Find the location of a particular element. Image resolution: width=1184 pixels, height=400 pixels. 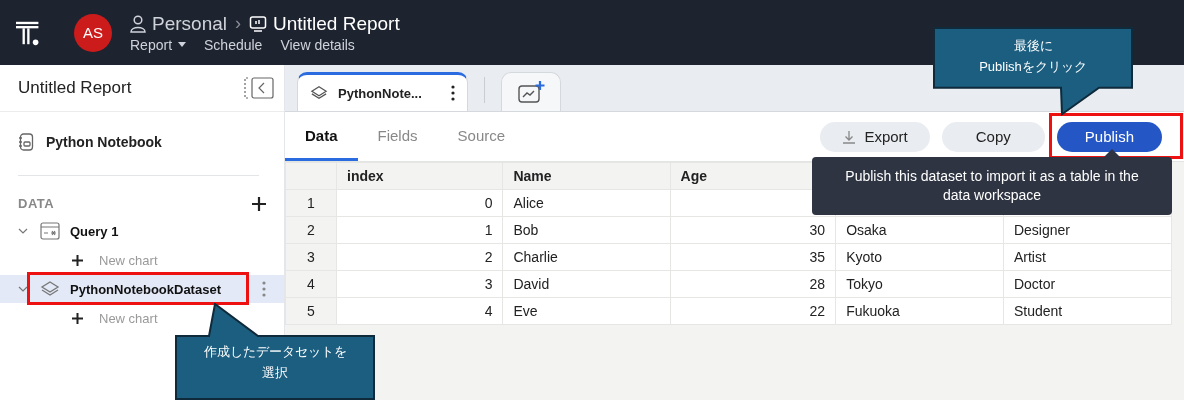

notebook-item: Python Notebook is located at coordinates (142, 142).